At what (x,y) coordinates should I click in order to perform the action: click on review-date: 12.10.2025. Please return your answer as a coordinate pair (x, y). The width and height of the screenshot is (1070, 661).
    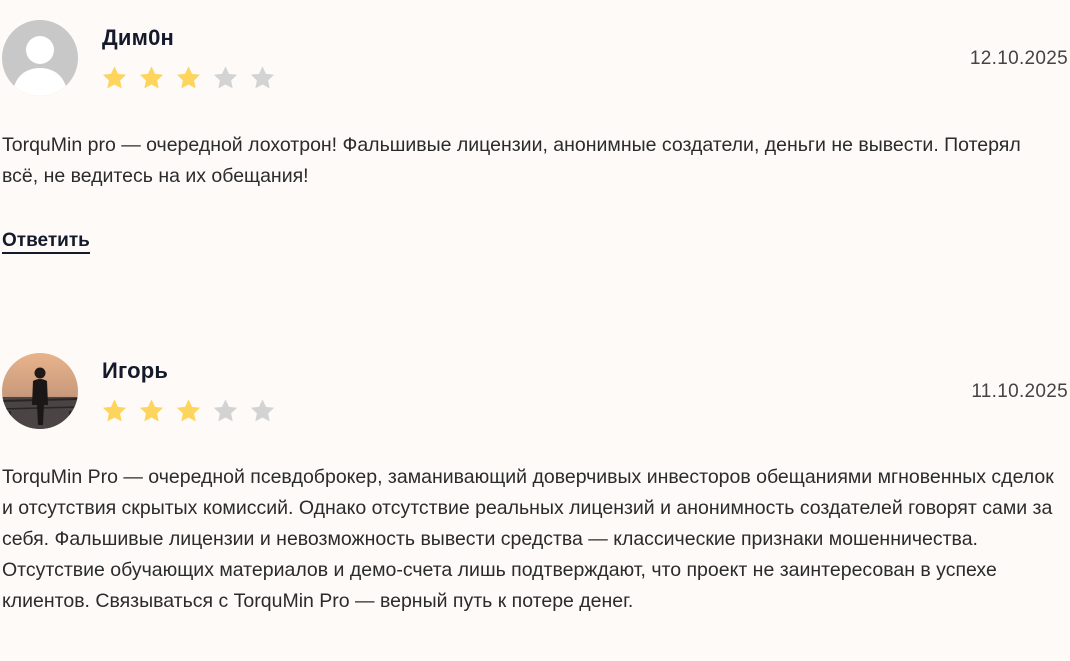
    Looking at the image, I should click on (1018, 58).